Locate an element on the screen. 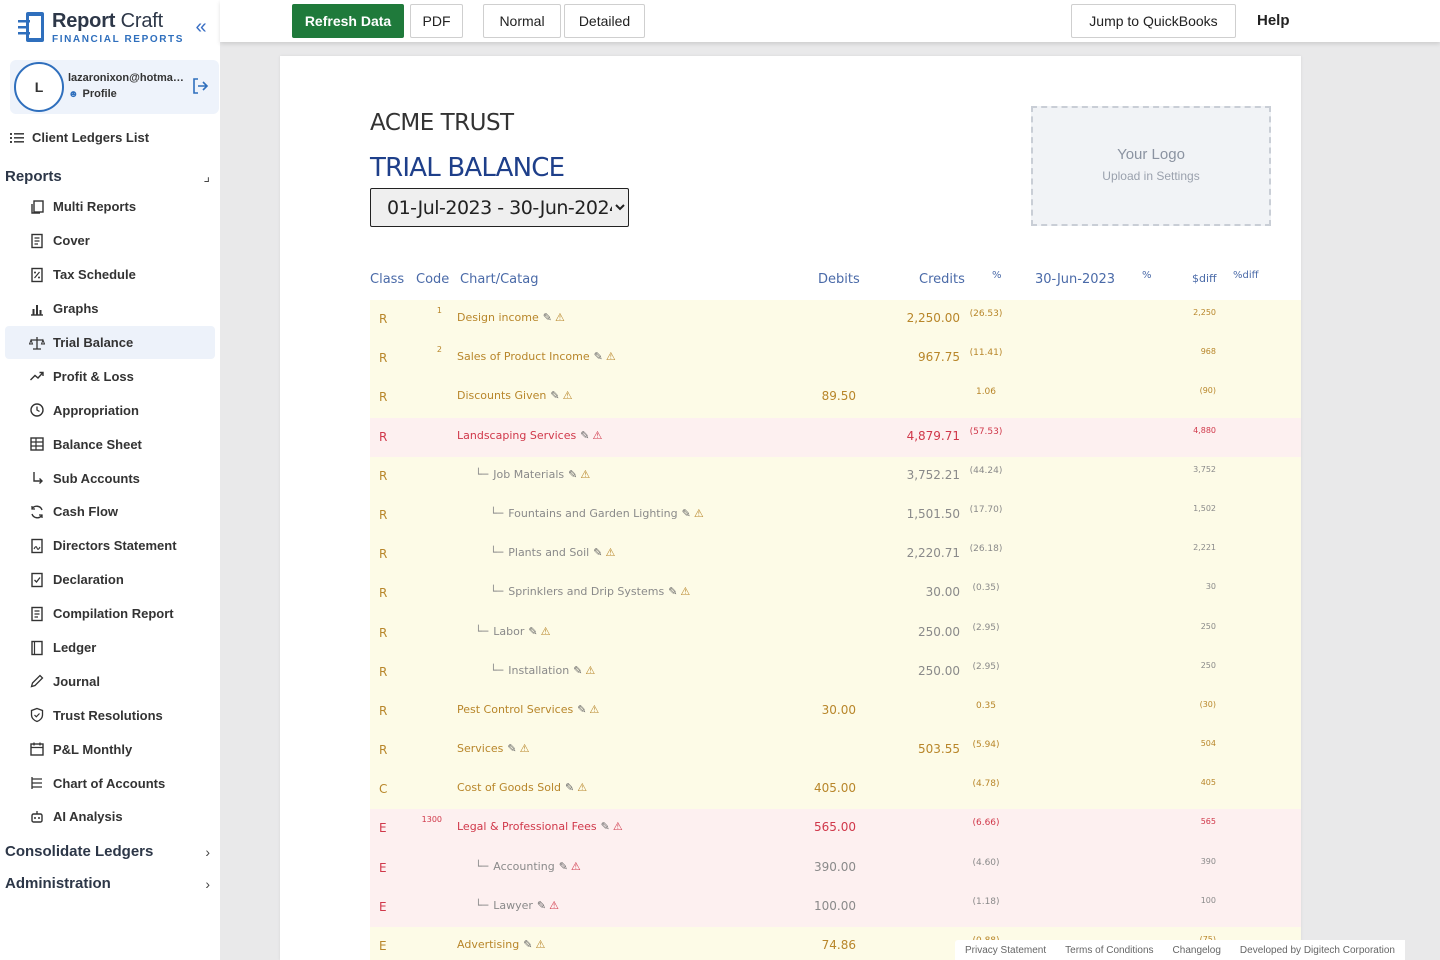 This screenshot has width=1440, height=960. row-account: └─ Fountains and Garden Lighting ✎ ⚠ is located at coordinates (597, 513).